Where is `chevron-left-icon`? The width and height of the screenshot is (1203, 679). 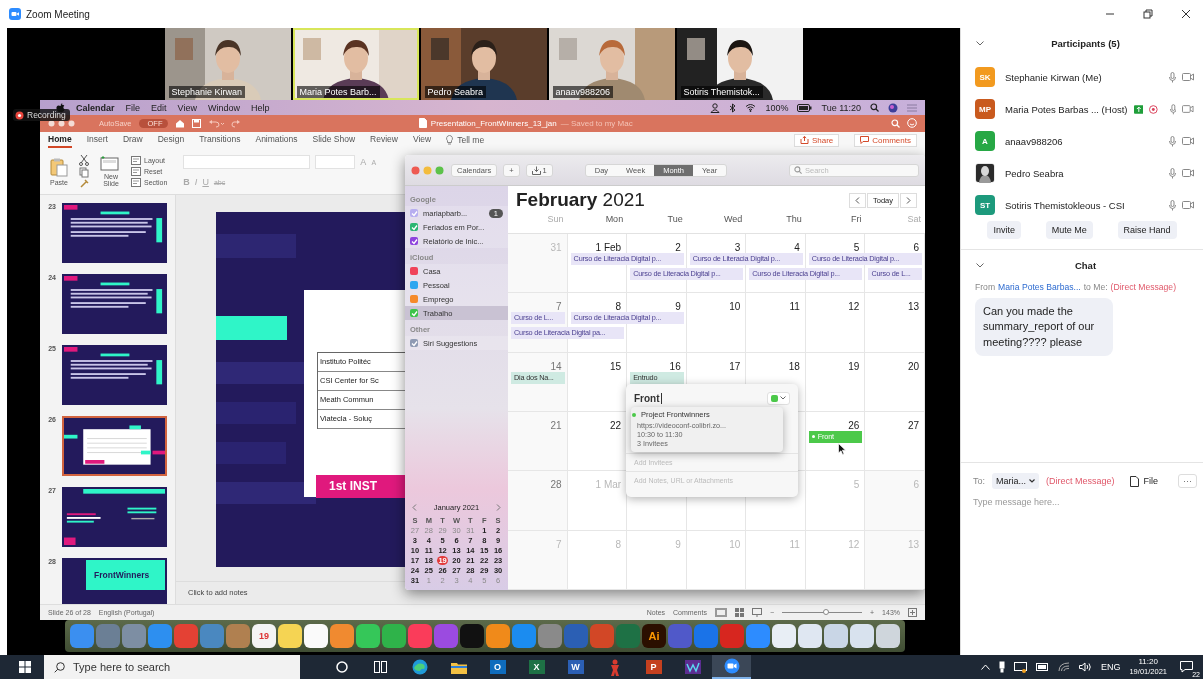
chevron-left-icon is located at coordinates (414, 507).